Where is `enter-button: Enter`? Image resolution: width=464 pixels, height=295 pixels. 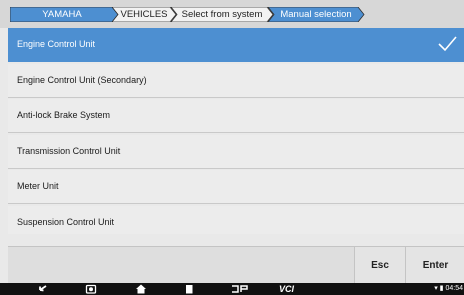
enter-button: Enter is located at coordinates (434, 265).